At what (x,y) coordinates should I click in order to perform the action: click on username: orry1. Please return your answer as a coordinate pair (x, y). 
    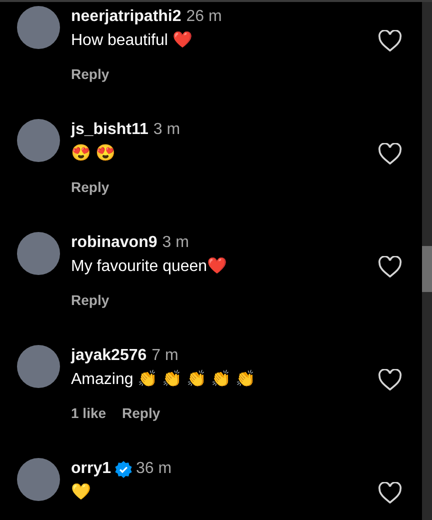
    Looking at the image, I should click on (91, 469).